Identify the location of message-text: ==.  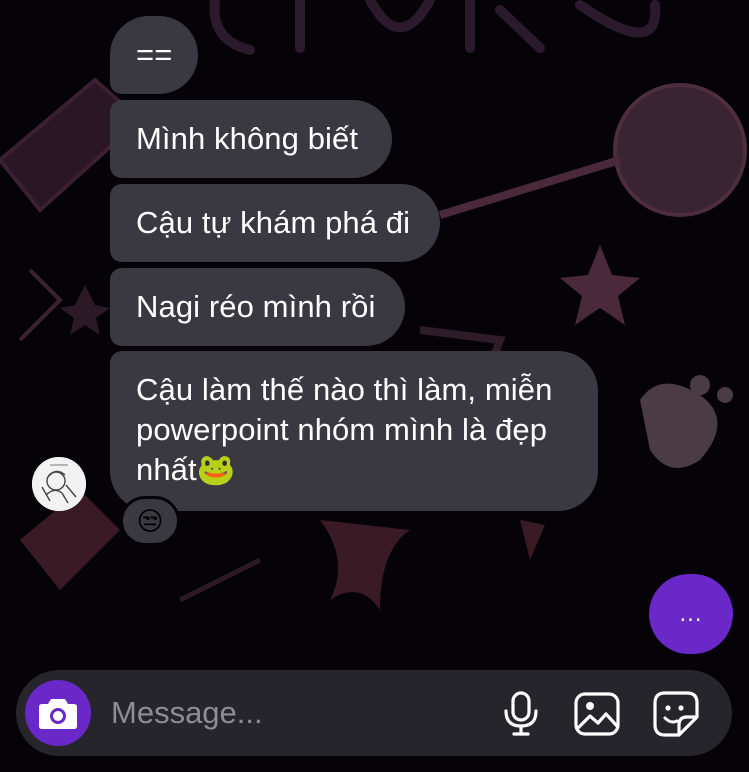
(154, 54).